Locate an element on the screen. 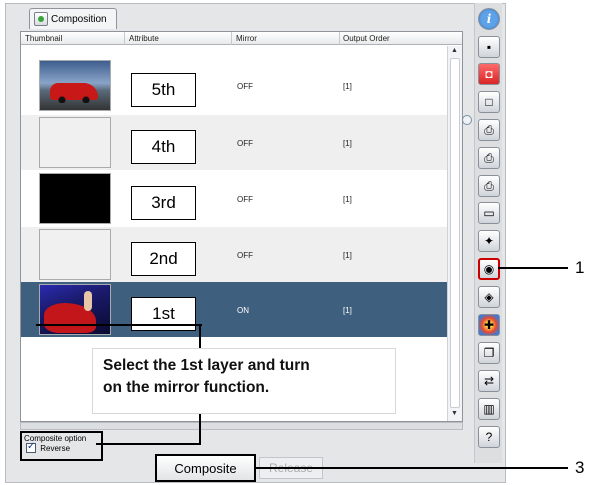  layer-label: 5th is located at coordinates (163, 90).